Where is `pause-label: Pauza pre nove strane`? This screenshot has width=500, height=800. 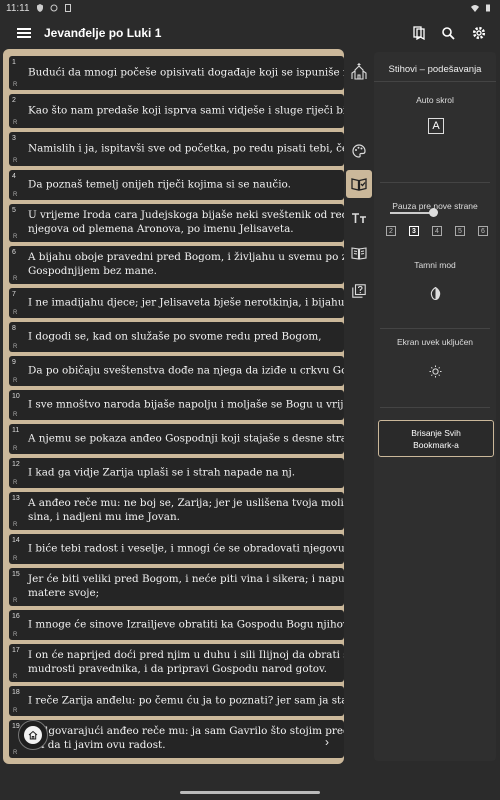
pause-label: Pauza pre nove strane is located at coordinates (435, 206).